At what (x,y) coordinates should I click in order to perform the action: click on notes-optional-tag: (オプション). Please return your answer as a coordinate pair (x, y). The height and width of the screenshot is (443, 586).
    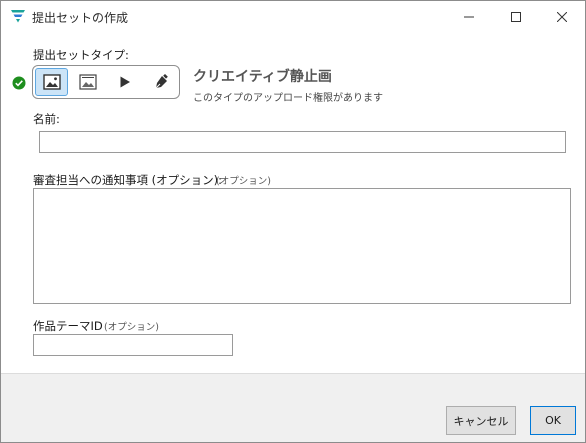
    Looking at the image, I should click on (243, 181).